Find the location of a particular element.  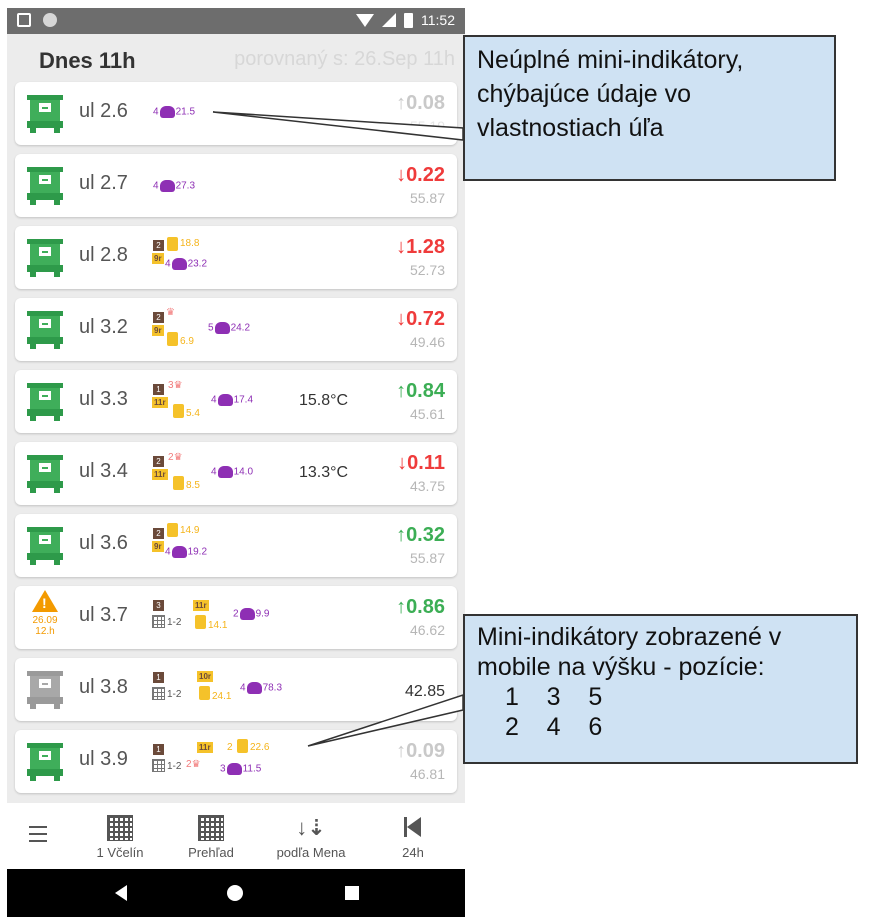

hive-row: ul 3.2 2 ♛ 9r 6.9 5 24.2 ↓0.72 49.46 is located at coordinates (236, 329).